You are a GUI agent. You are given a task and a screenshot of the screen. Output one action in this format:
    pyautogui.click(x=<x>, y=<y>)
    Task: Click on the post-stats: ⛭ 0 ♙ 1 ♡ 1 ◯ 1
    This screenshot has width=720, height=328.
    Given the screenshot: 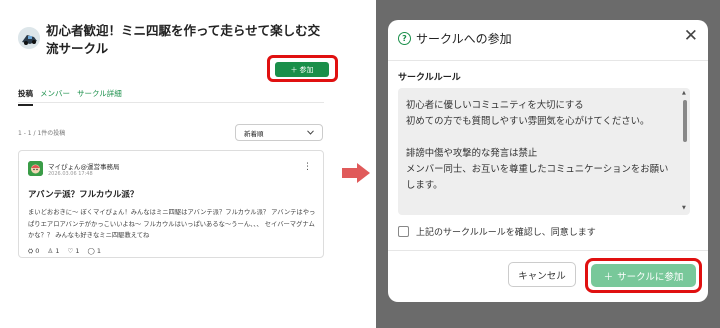 What is the action you would take?
    pyautogui.click(x=171, y=251)
    